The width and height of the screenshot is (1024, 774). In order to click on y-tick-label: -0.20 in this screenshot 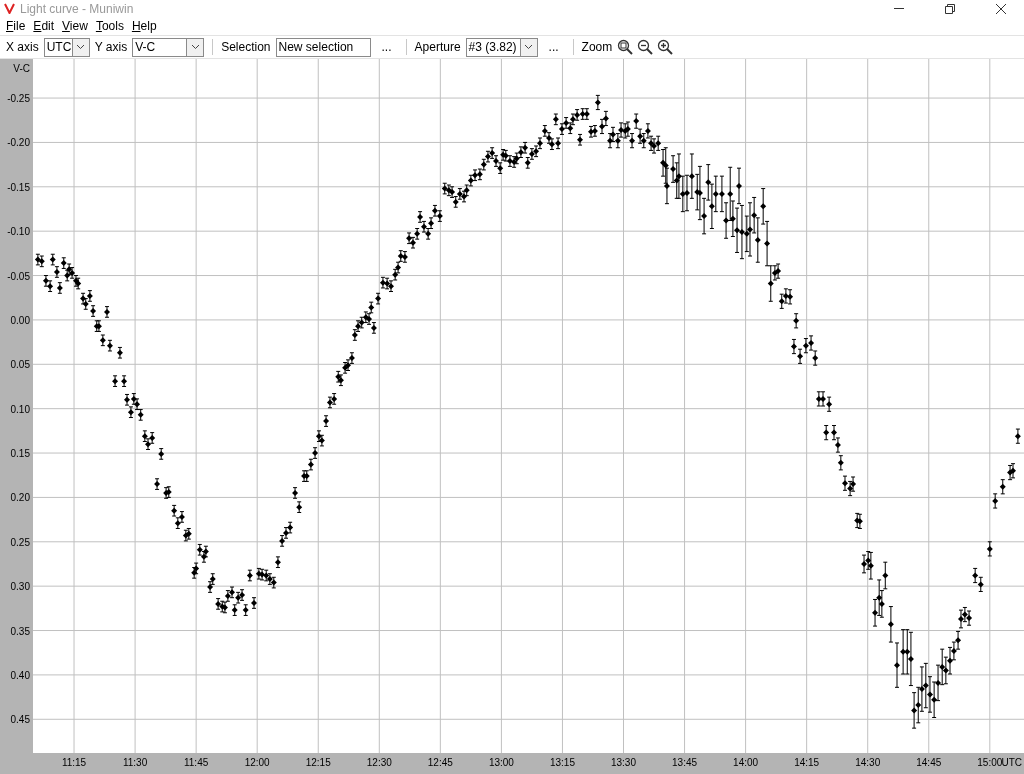, I will do `click(18, 143)`.